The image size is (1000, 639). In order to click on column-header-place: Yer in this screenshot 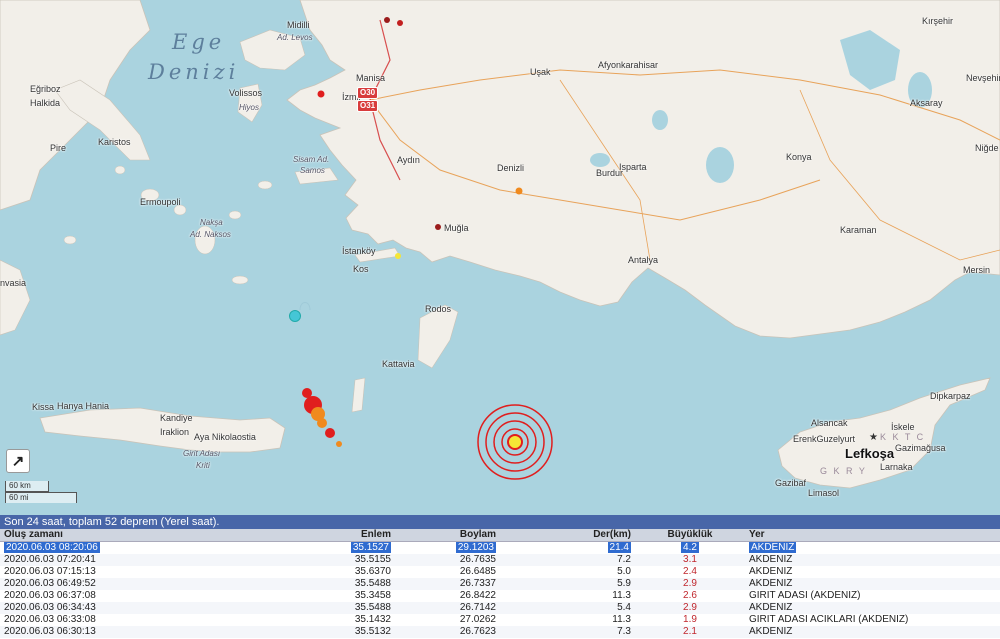, I will do `click(872, 535)`.